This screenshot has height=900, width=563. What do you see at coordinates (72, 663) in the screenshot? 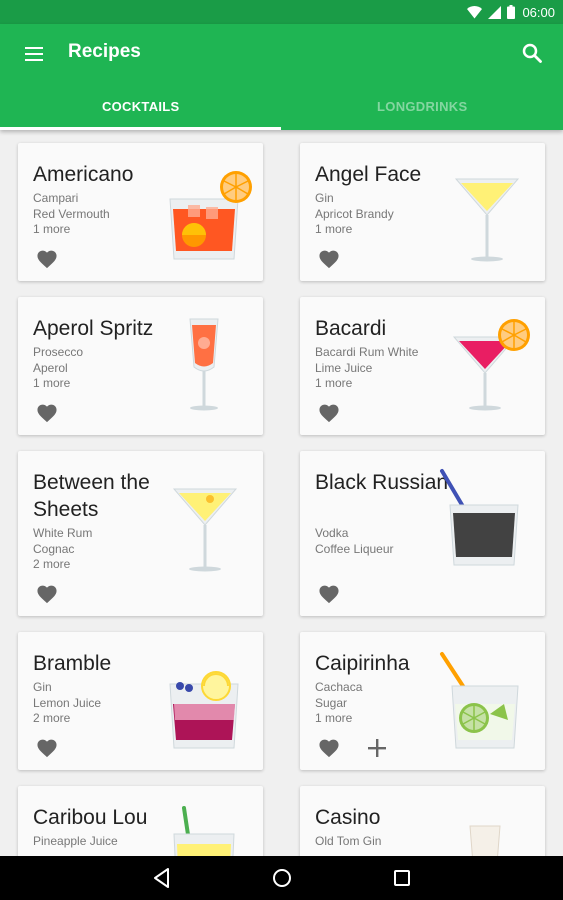
I see `cocktail-name: Bramble` at bounding box center [72, 663].